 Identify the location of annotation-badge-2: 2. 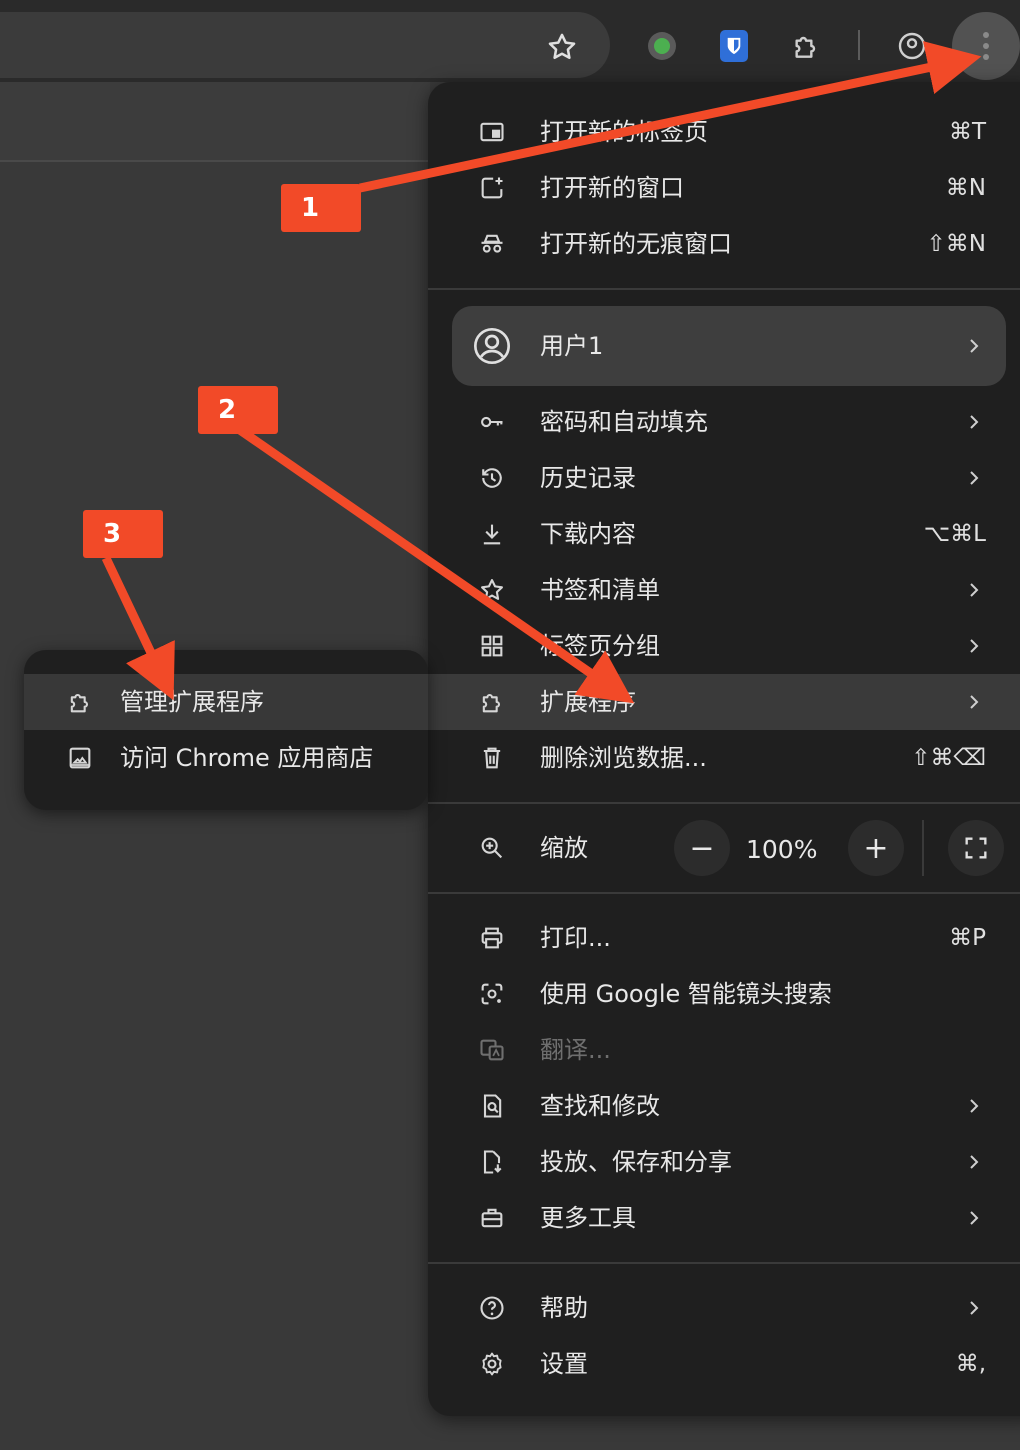
(238, 410).